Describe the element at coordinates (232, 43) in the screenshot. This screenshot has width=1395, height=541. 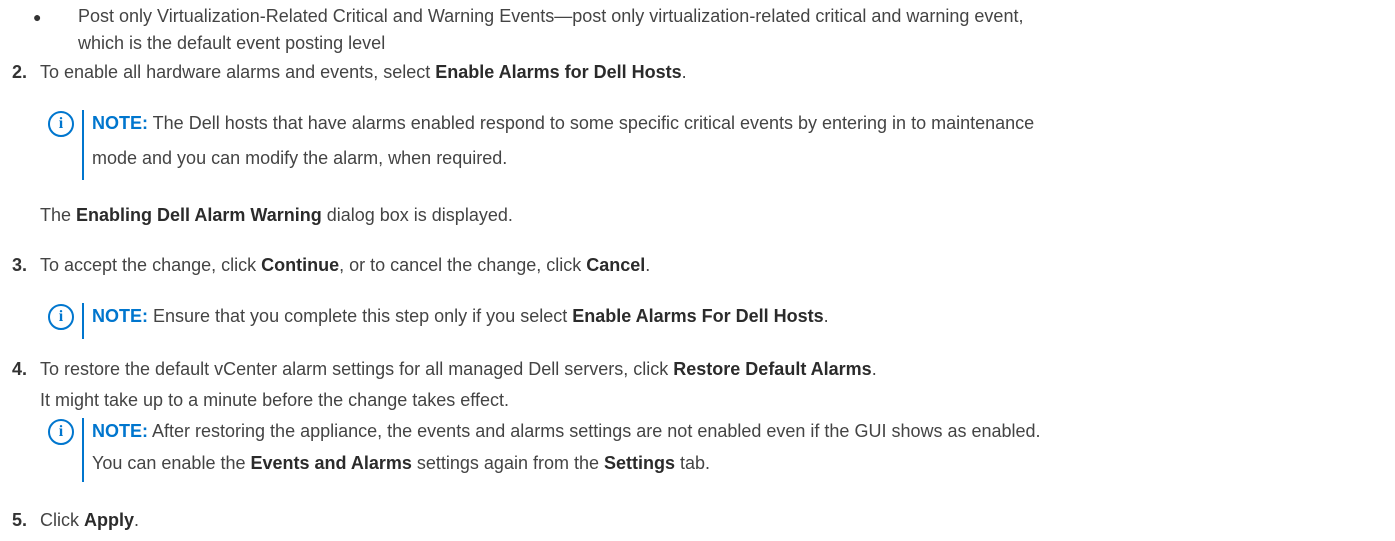
I see `bullet-text-line-2: which is the default event posting level` at that location.